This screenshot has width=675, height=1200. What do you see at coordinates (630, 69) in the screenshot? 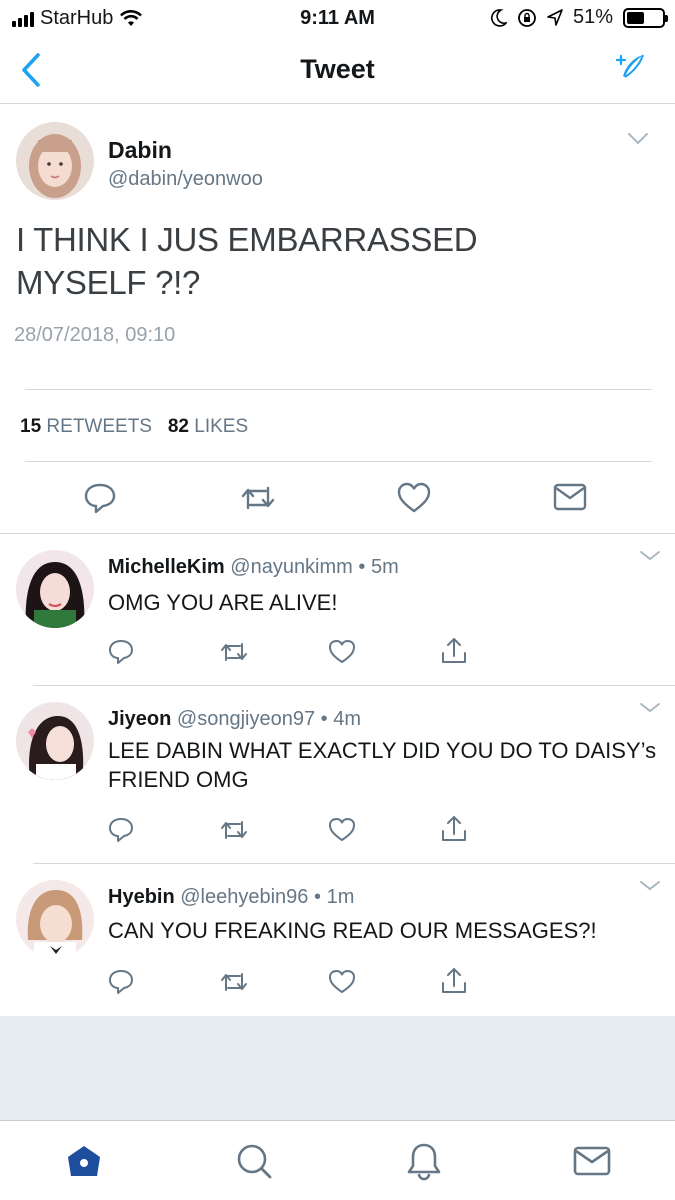
I see `compose-icon` at bounding box center [630, 69].